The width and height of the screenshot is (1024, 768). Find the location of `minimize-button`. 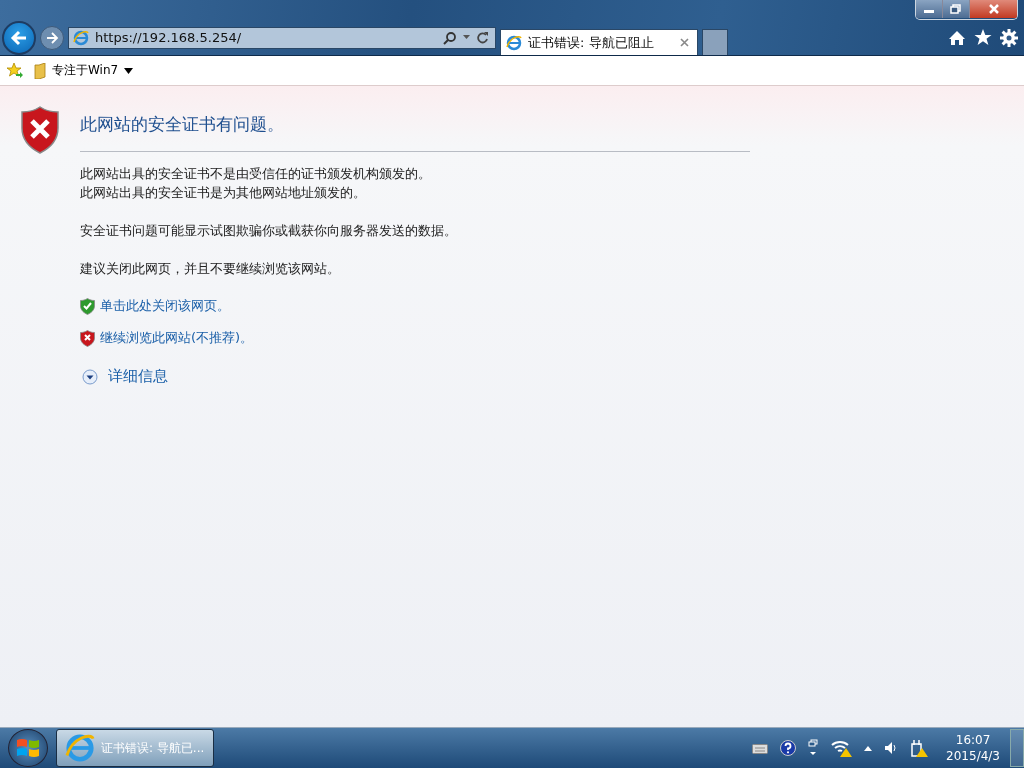

minimize-button is located at coordinates (929, 9).